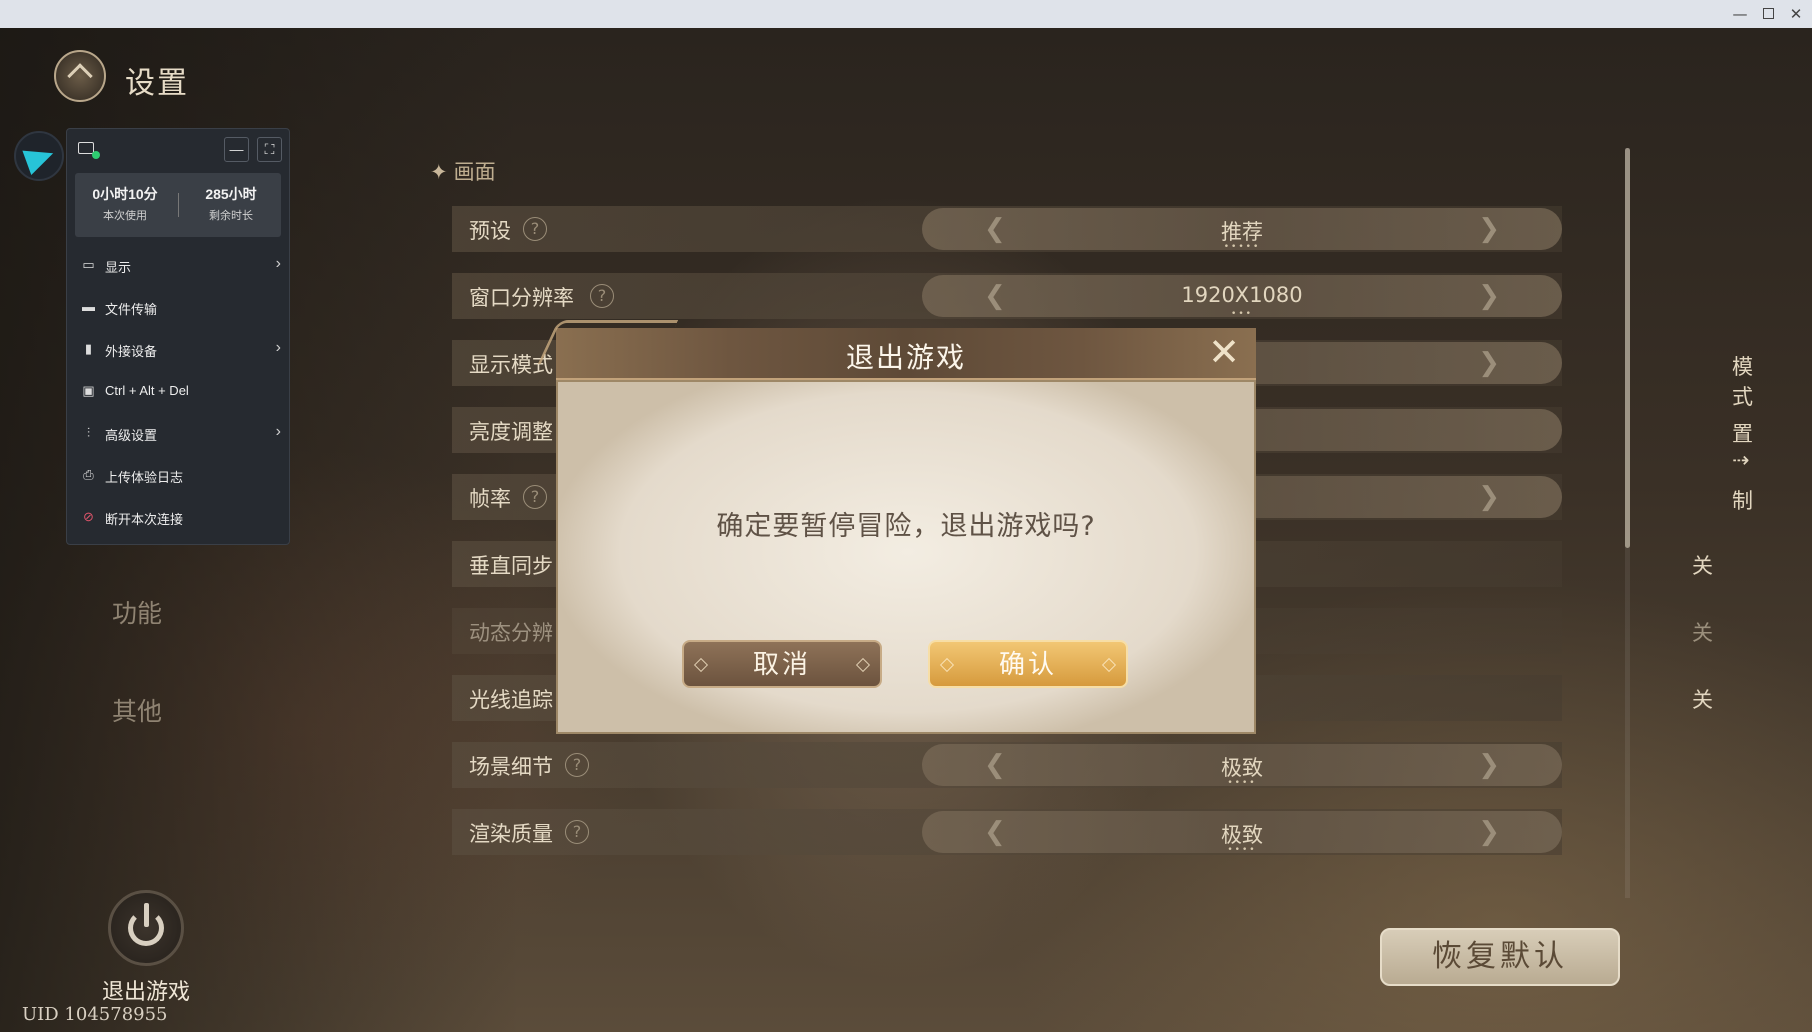 This screenshot has height=1032, width=1812. What do you see at coordinates (439, 172) in the screenshot?
I see `sparkle-icon: ✦` at bounding box center [439, 172].